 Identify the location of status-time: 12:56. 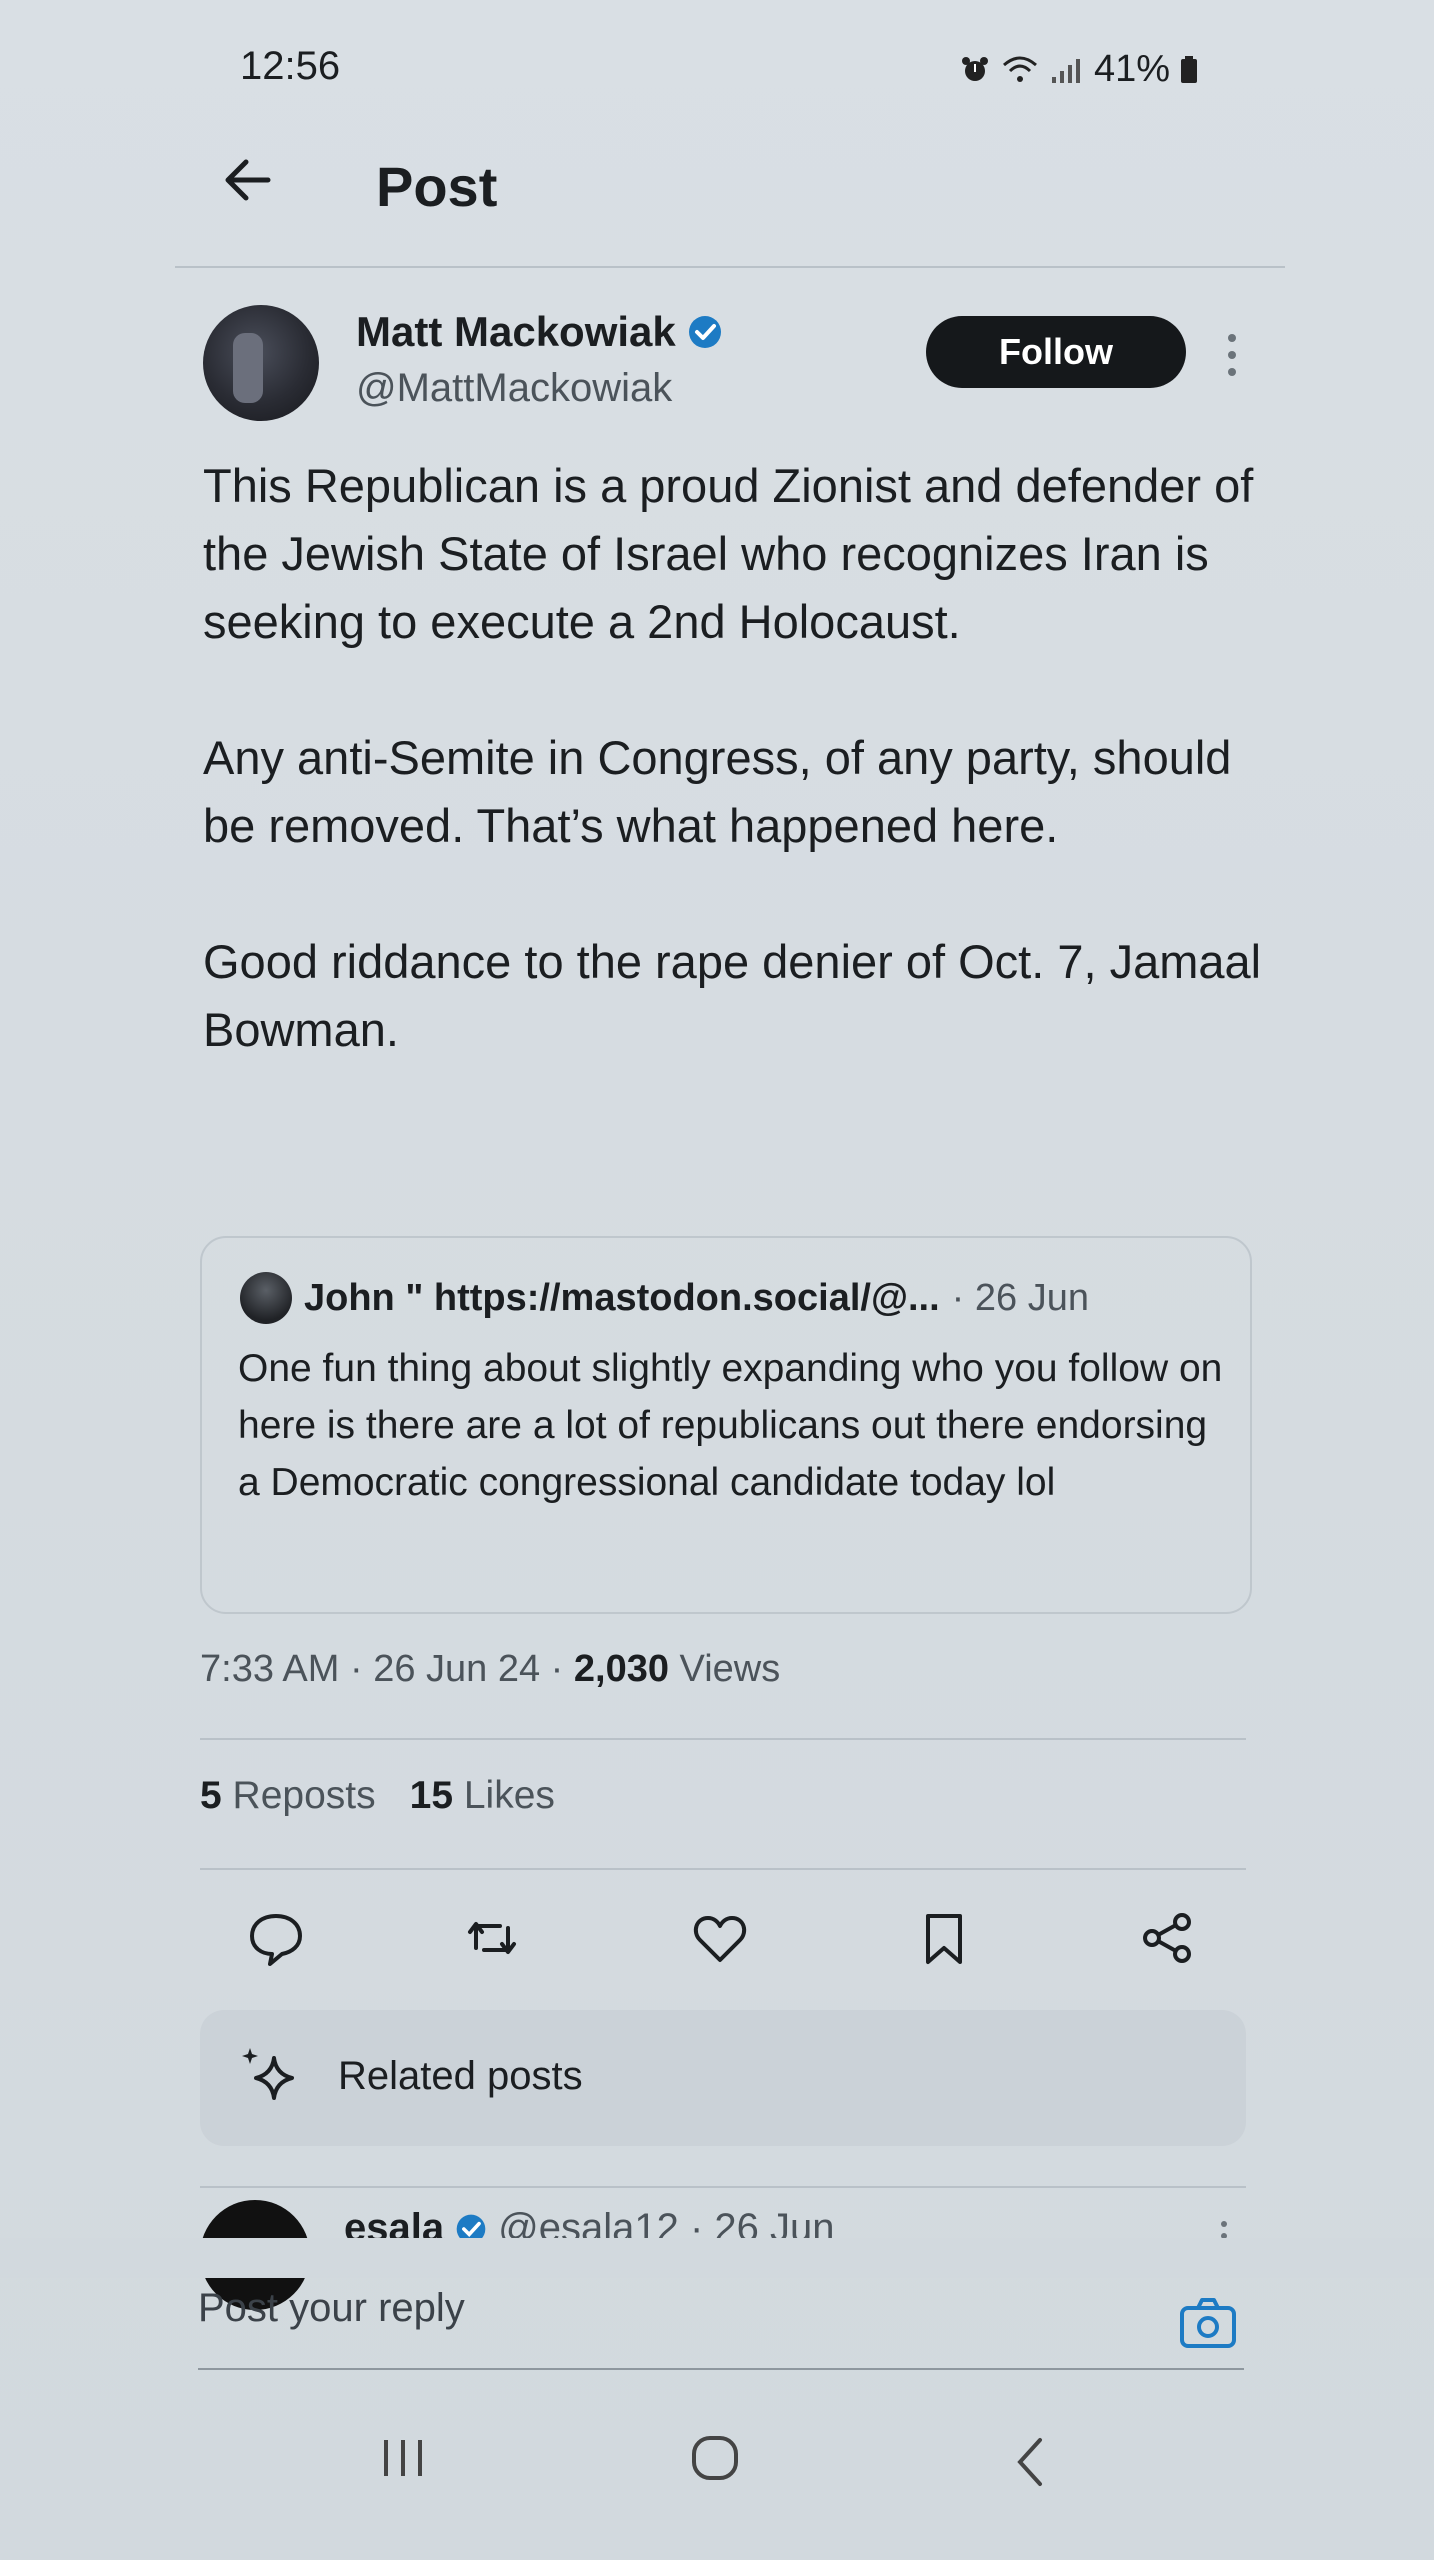
(290, 66).